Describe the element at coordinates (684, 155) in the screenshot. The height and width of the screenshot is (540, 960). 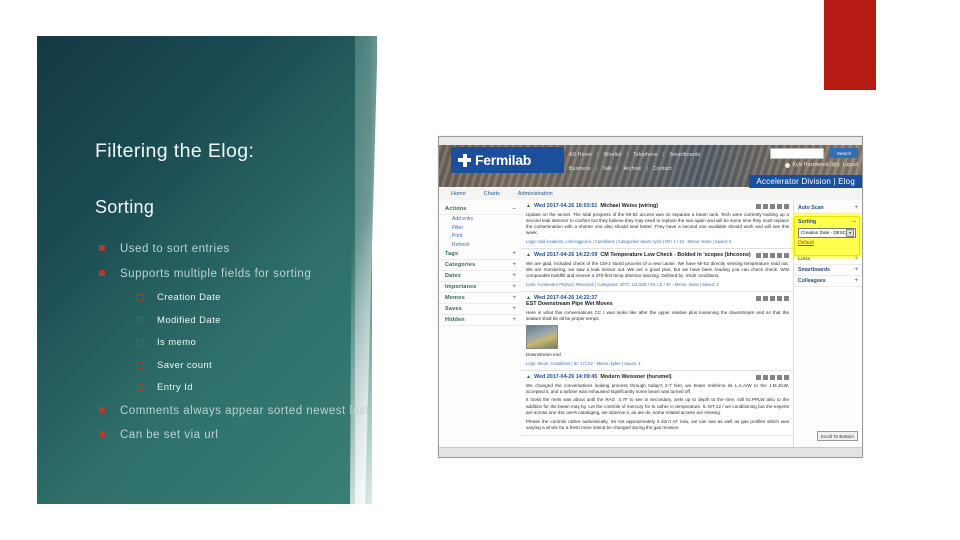
I see `nav-item-smartboards: Smartboards` at that location.